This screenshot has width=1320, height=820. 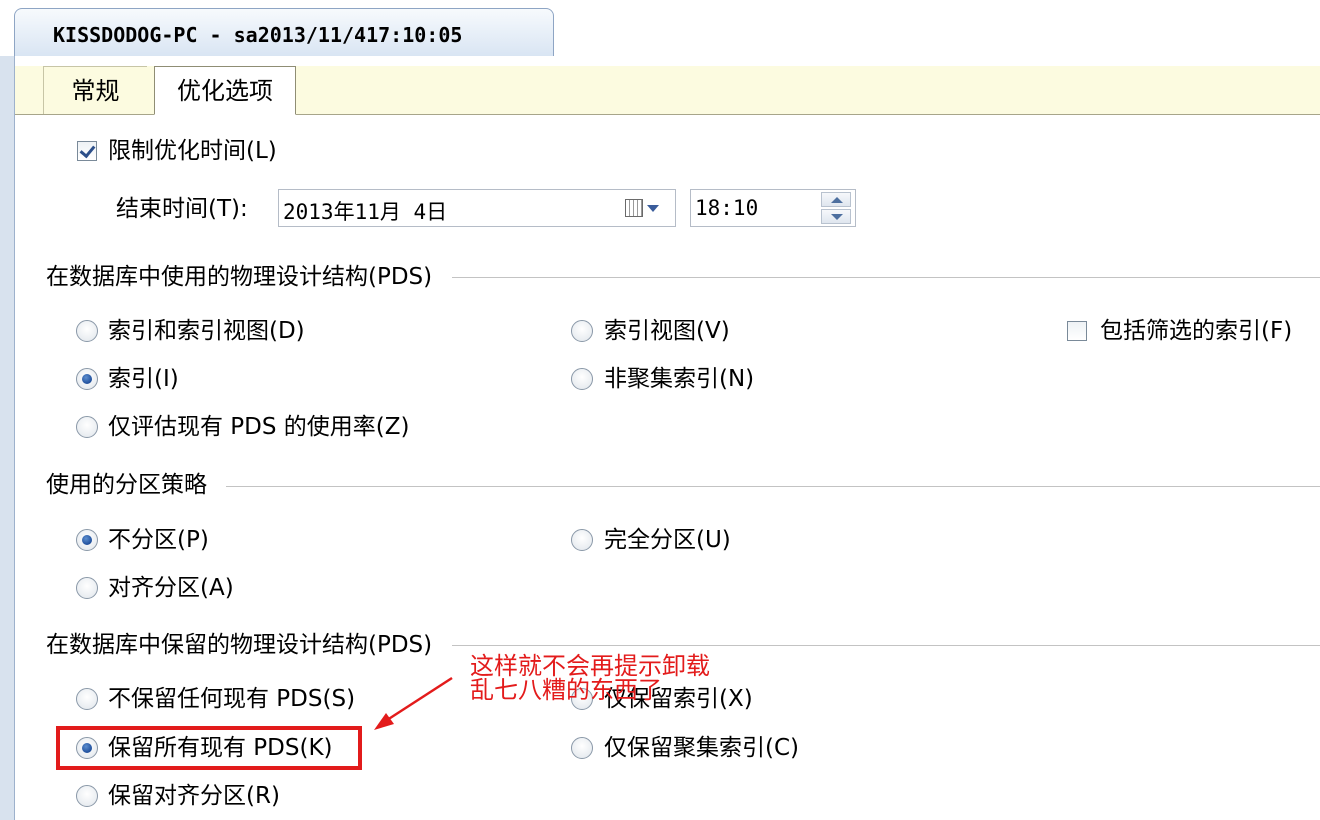 I want to click on include-filtered-label: 包括筛选的索引(F), so click(x=1196, y=331).